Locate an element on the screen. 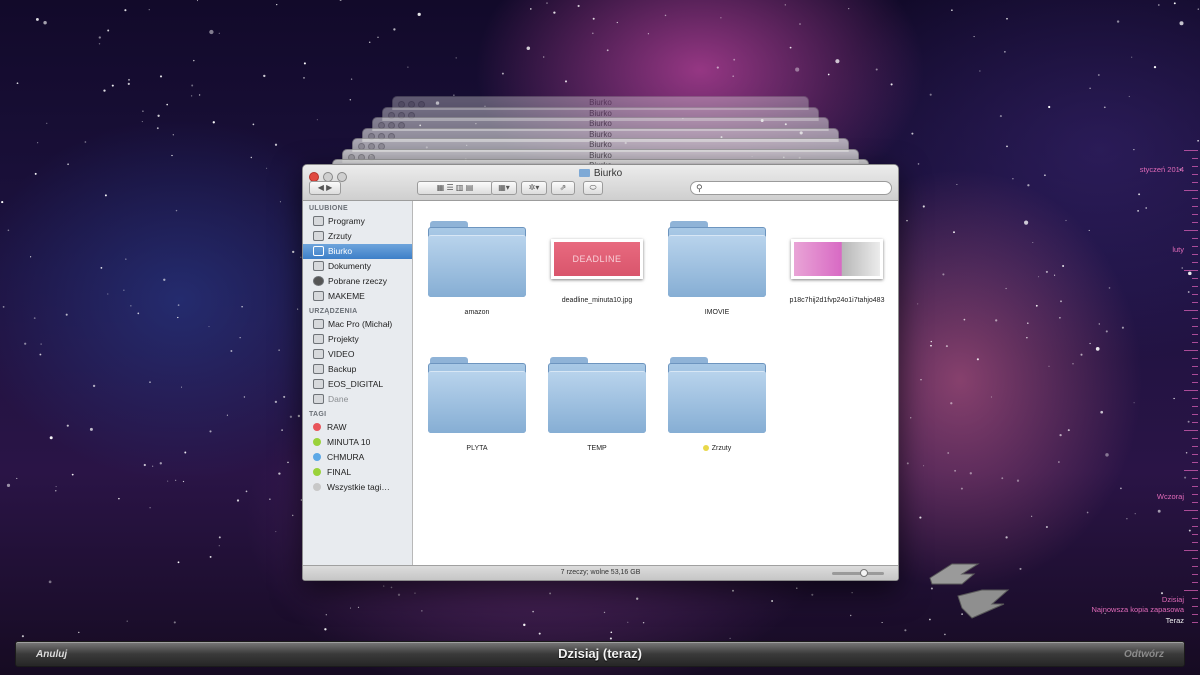 This screenshot has width=1200, height=675. sidebar-item: Pobrane rzeczy is located at coordinates (357, 281).